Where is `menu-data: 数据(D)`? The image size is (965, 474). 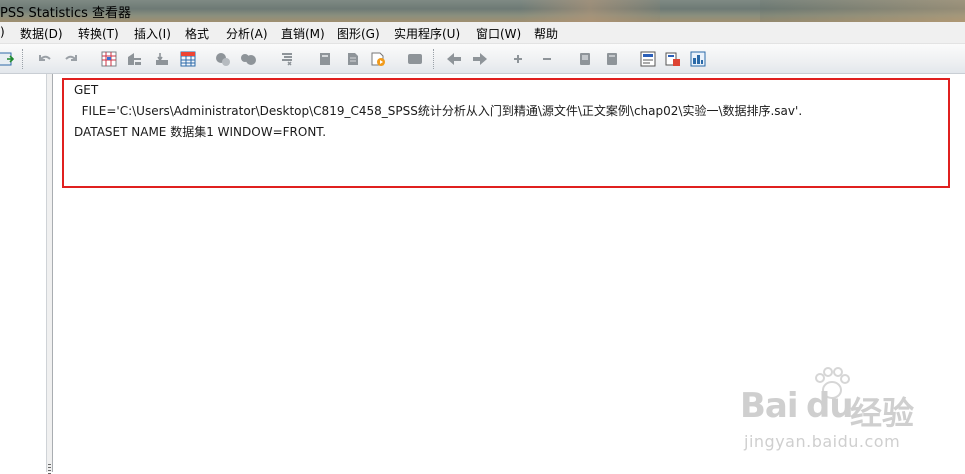 menu-data: 数据(D) is located at coordinates (41, 33).